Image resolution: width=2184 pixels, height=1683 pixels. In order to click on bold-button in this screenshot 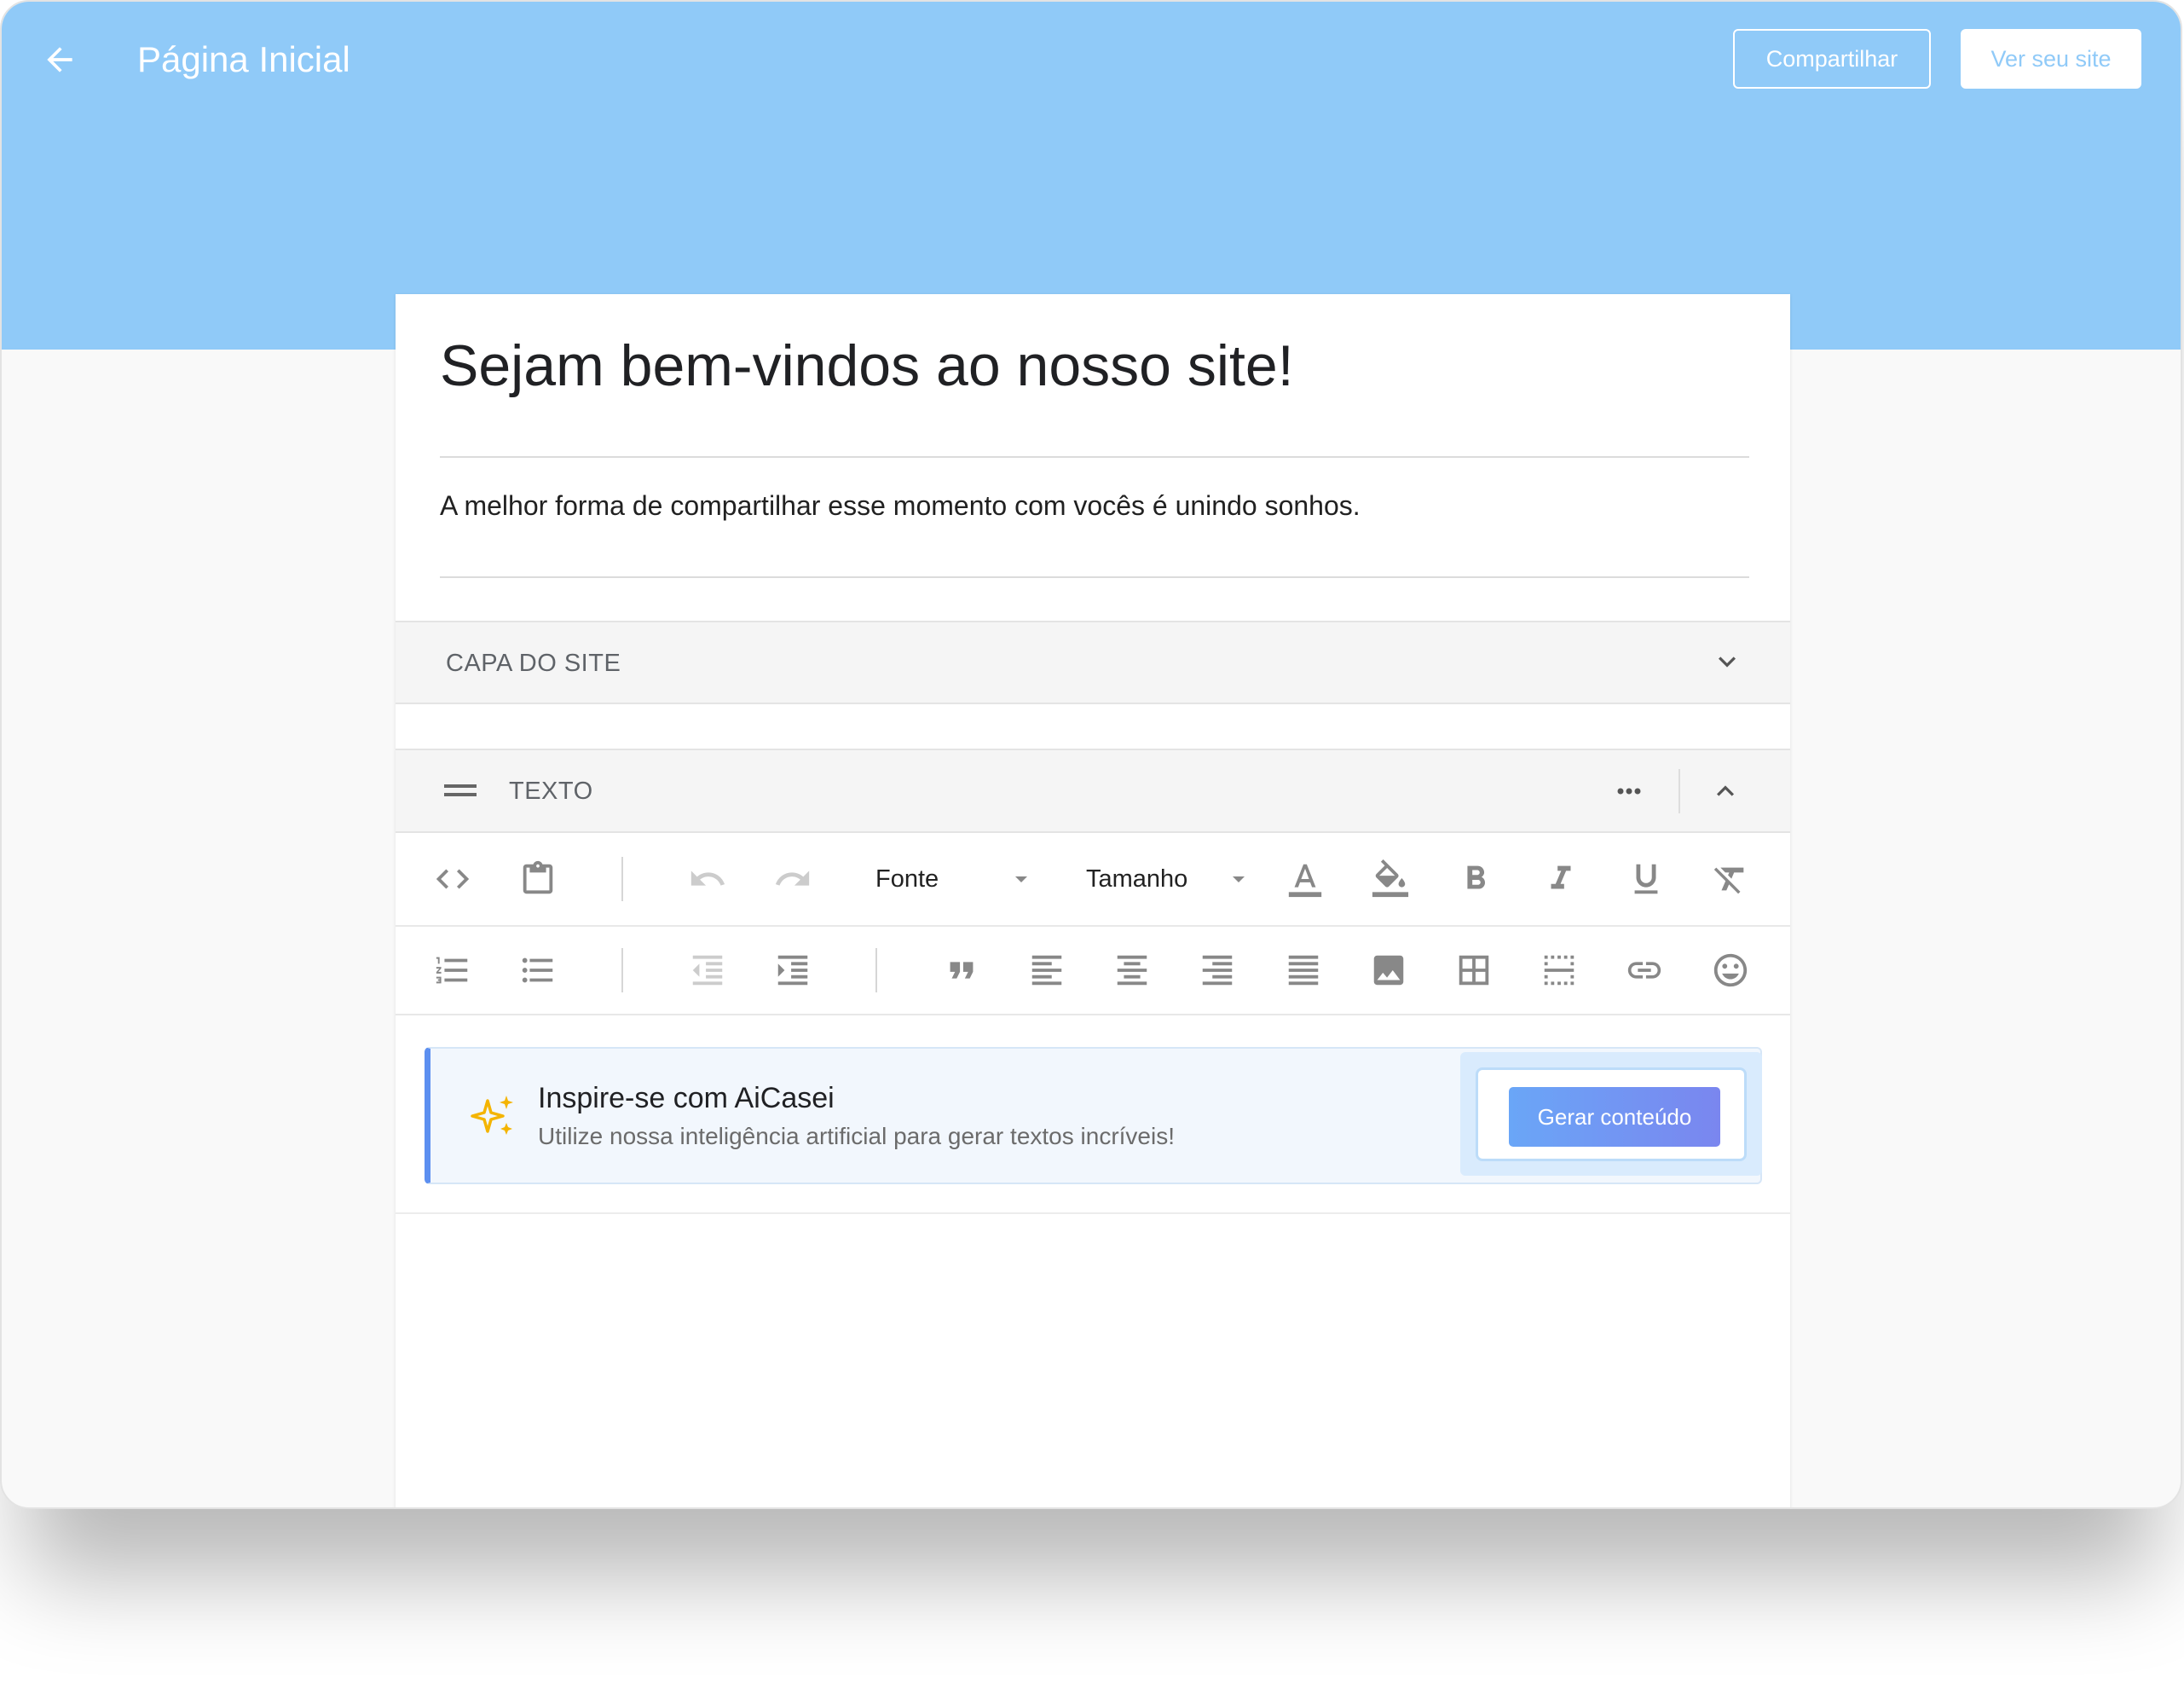, I will do `click(1475, 879)`.